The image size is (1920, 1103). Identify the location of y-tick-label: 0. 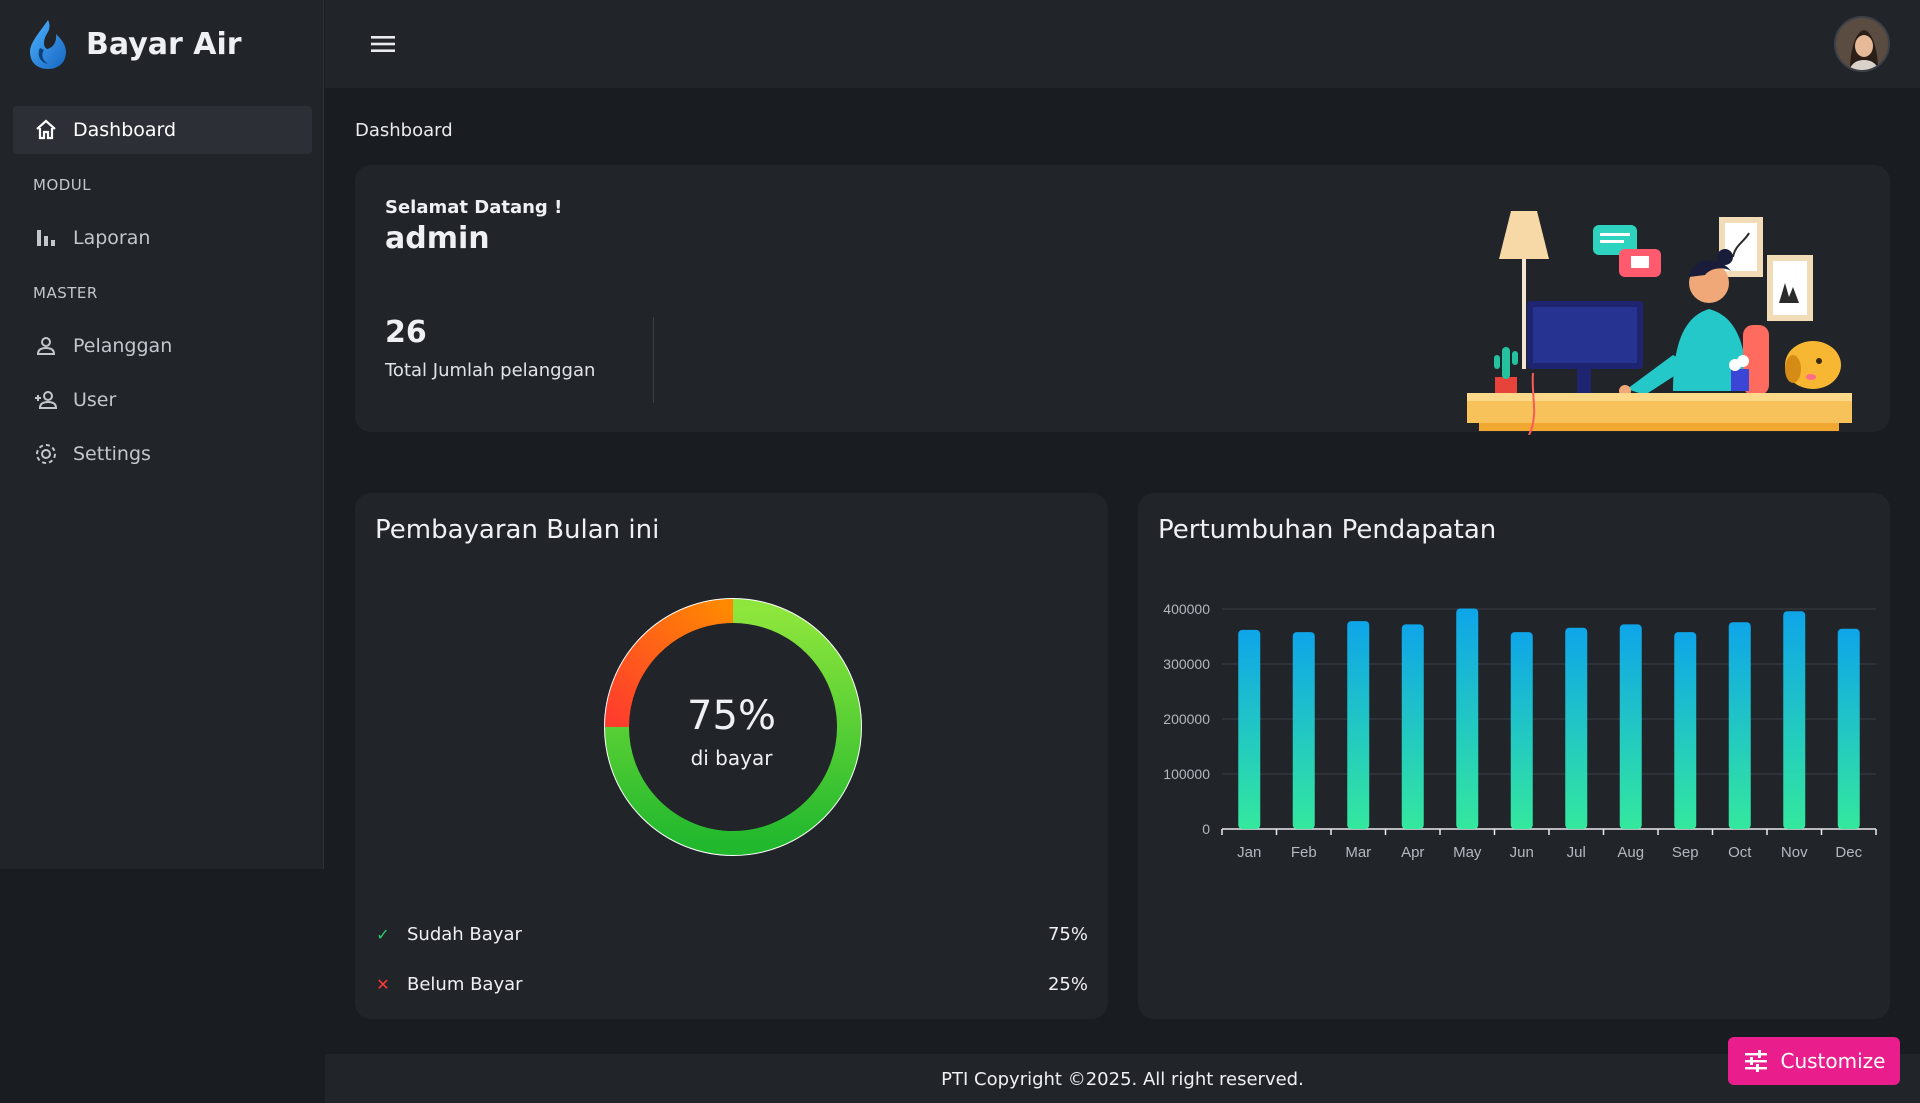
(1206, 829).